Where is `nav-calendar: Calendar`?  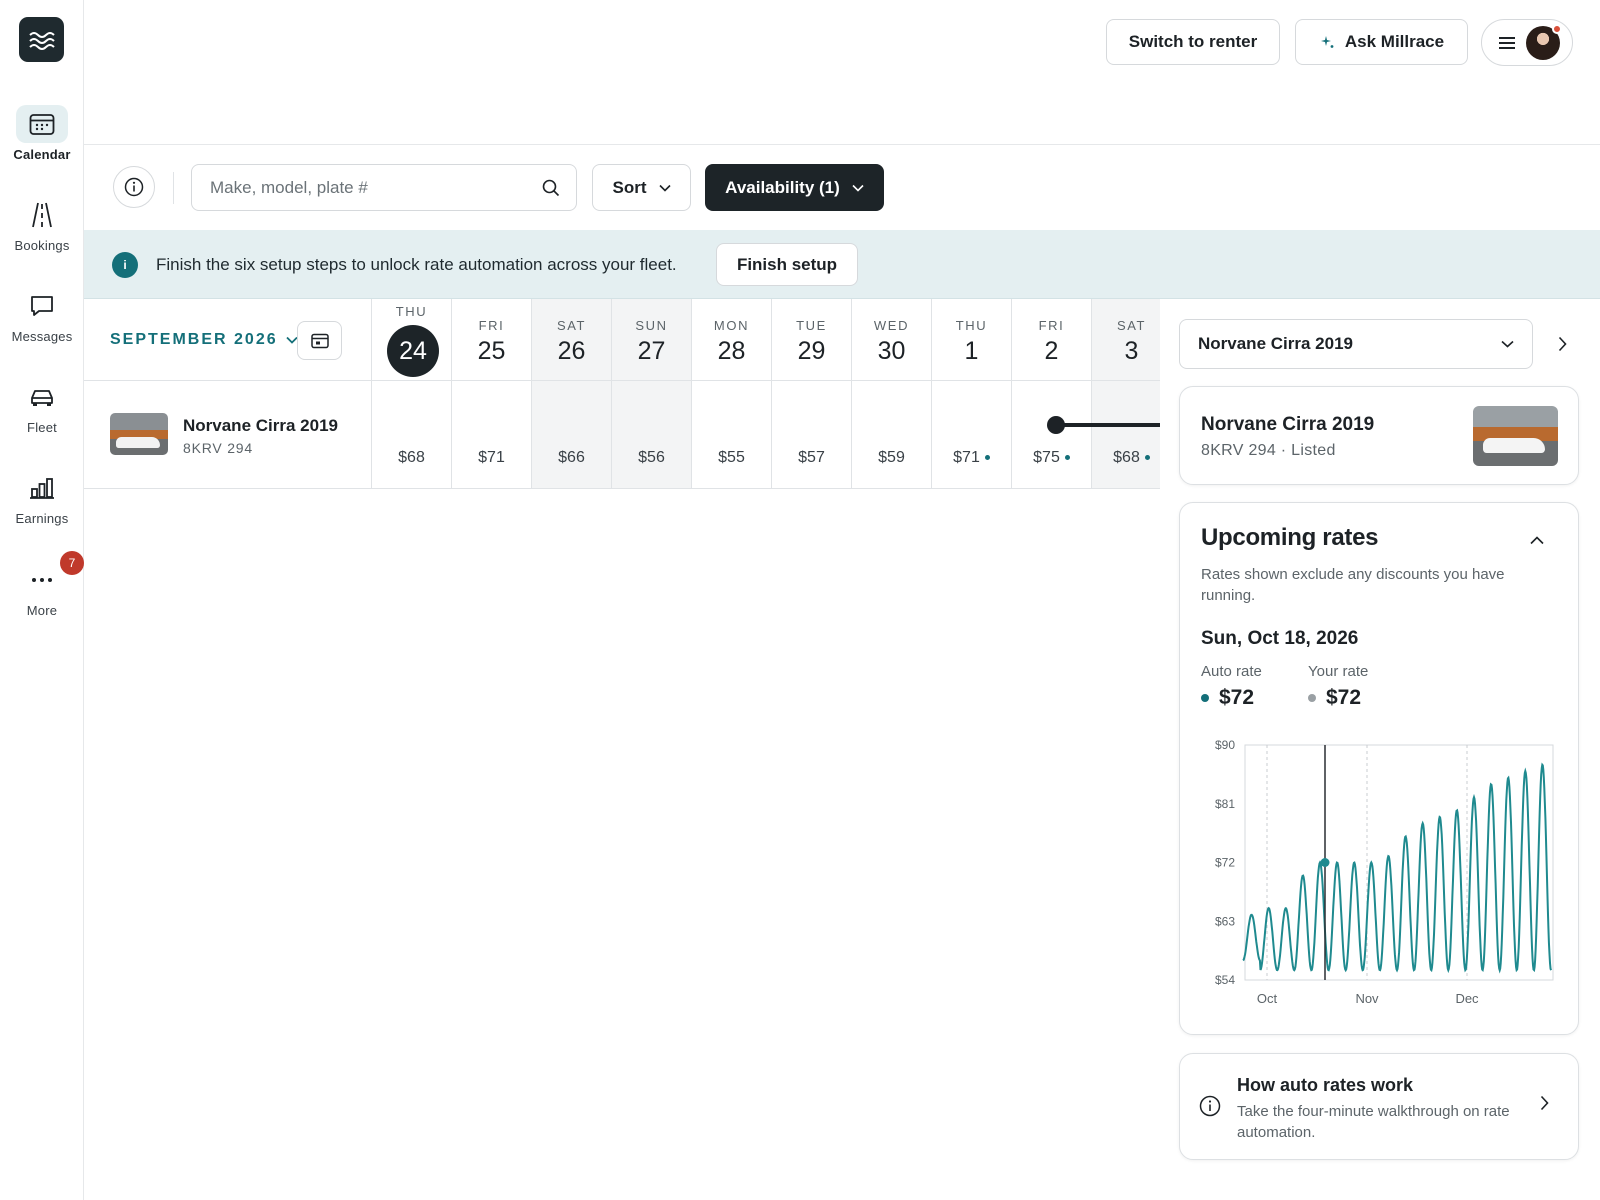
nav-calendar: Calendar is located at coordinates (42, 133).